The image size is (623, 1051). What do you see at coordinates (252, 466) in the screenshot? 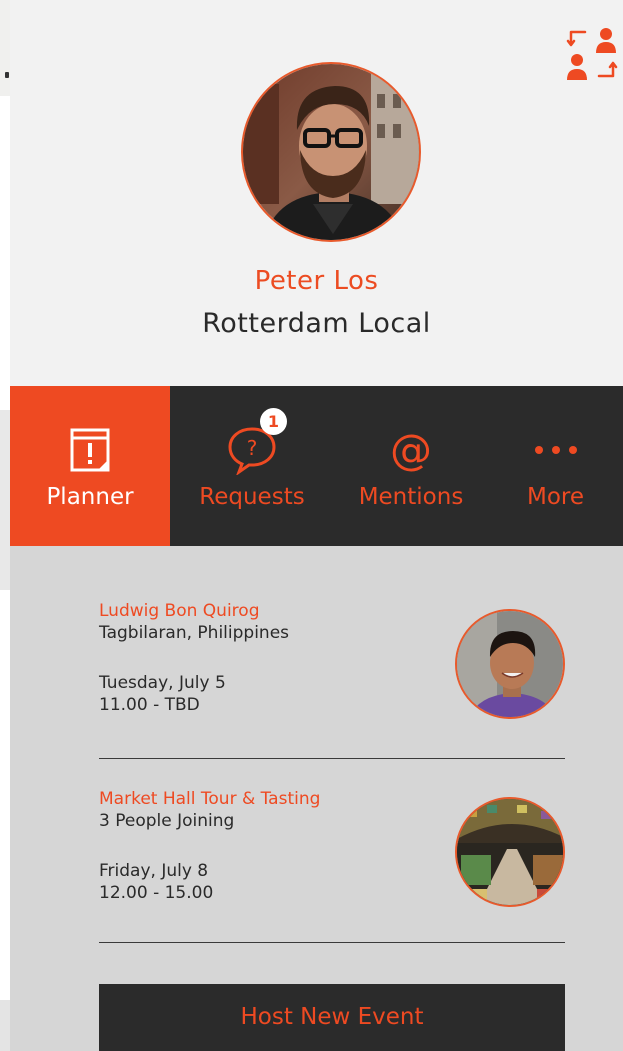
I see `tab-requests: ? Requests` at bounding box center [252, 466].